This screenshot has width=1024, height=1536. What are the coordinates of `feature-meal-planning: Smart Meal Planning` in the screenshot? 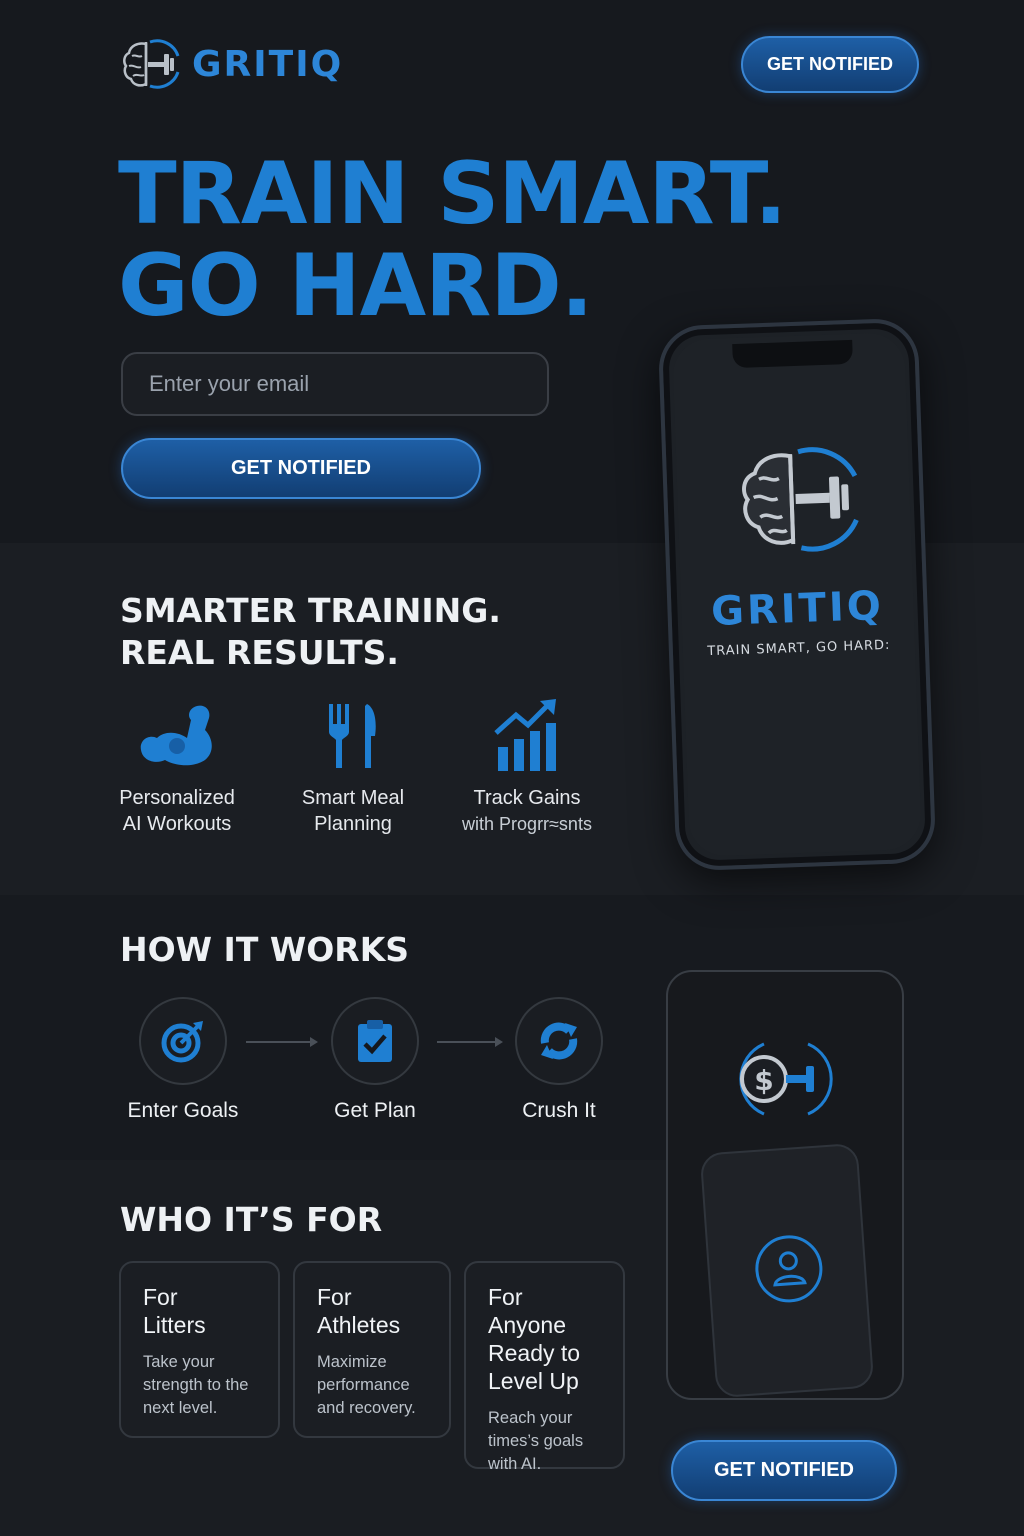 It's located at (353, 766).